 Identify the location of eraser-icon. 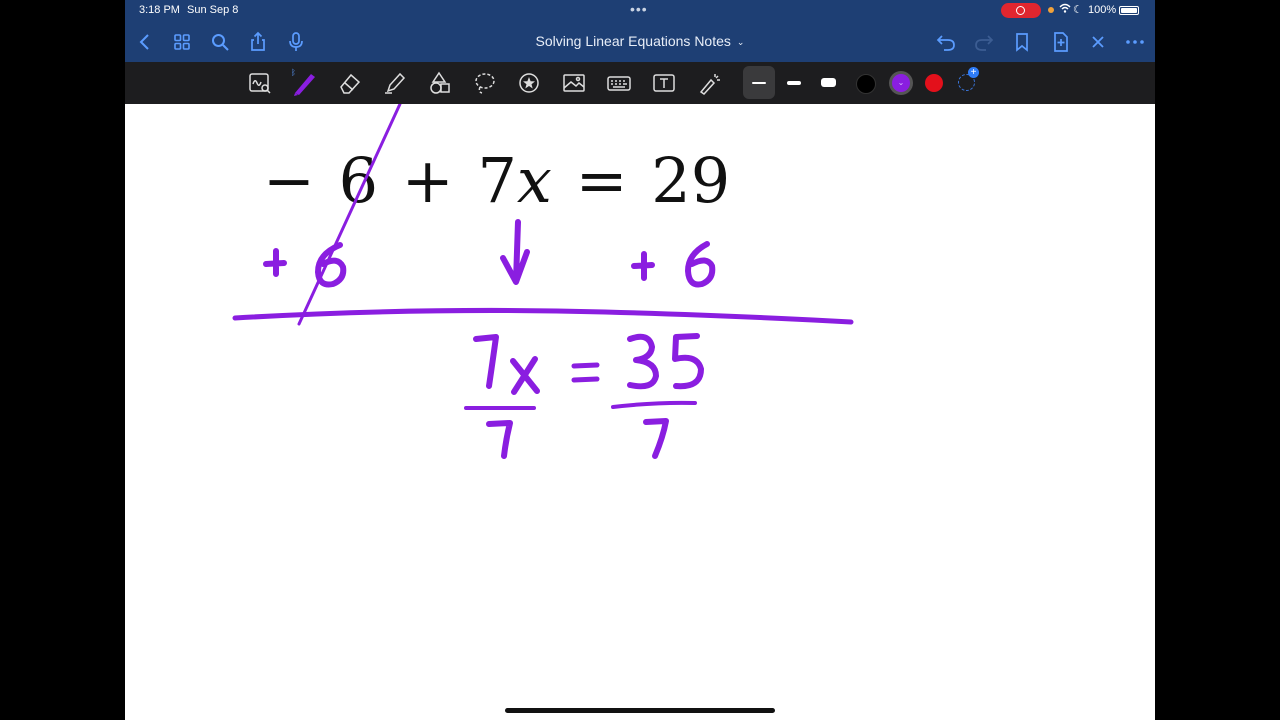
(350, 83).